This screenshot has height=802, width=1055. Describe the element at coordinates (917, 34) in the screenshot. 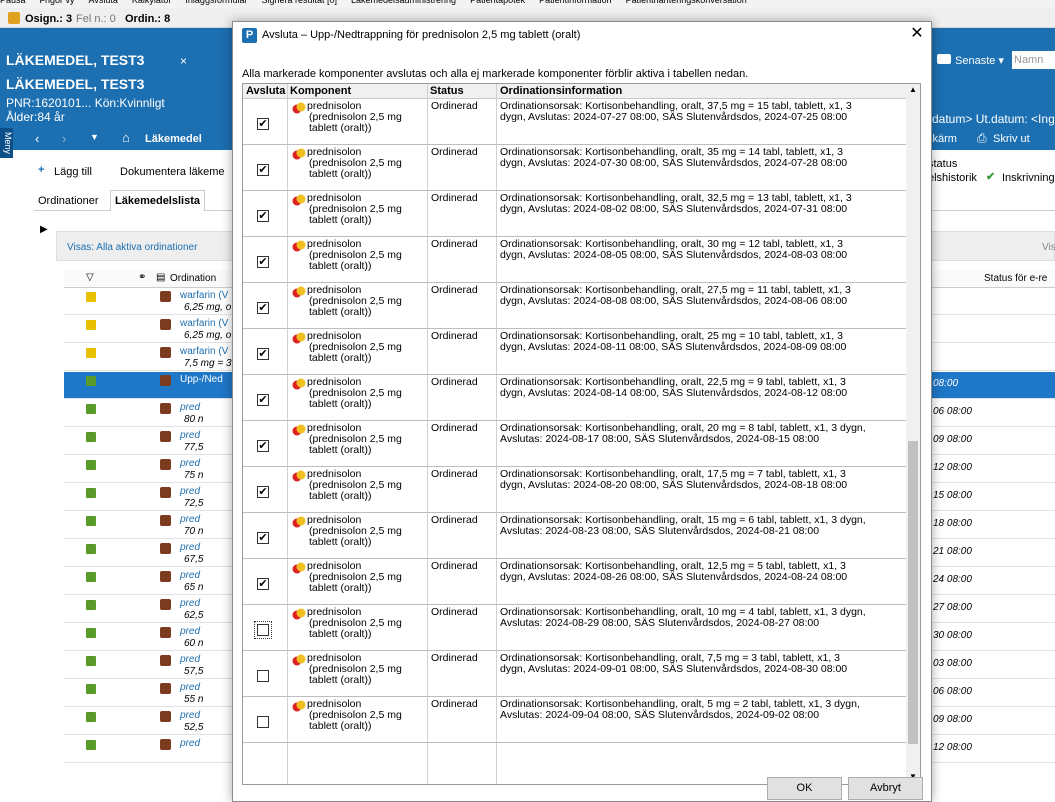

I see `close-icon: ✕` at that location.